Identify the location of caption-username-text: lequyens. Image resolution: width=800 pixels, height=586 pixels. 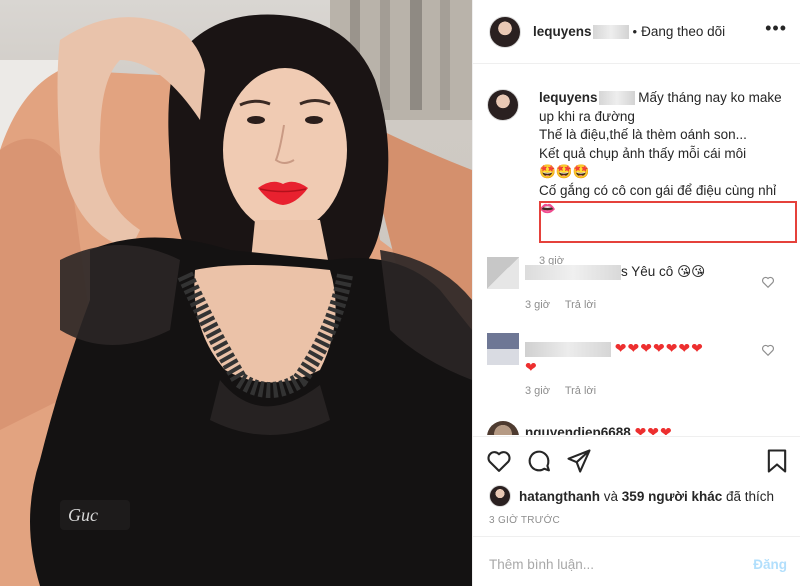
(568, 97).